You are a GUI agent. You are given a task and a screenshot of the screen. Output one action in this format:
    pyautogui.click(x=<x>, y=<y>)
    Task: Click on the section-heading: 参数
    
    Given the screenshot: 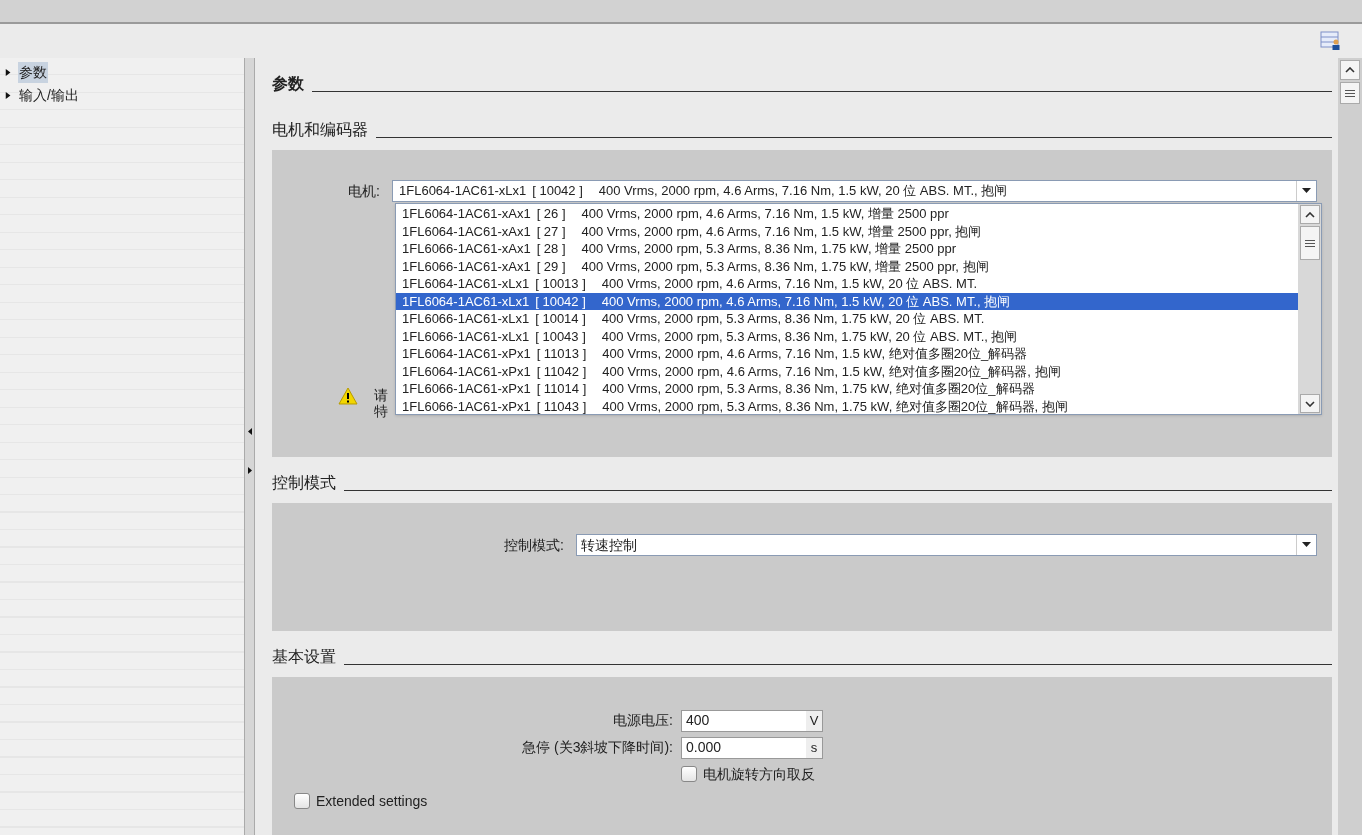 What is the action you would take?
    pyautogui.click(x=288, y=84)
    